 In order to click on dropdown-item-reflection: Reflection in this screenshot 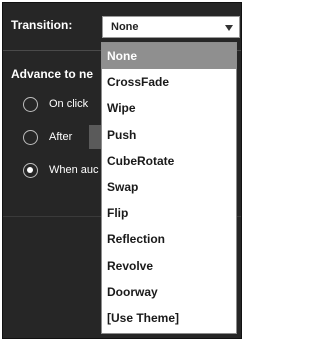, I will do `click(169, 239)`.